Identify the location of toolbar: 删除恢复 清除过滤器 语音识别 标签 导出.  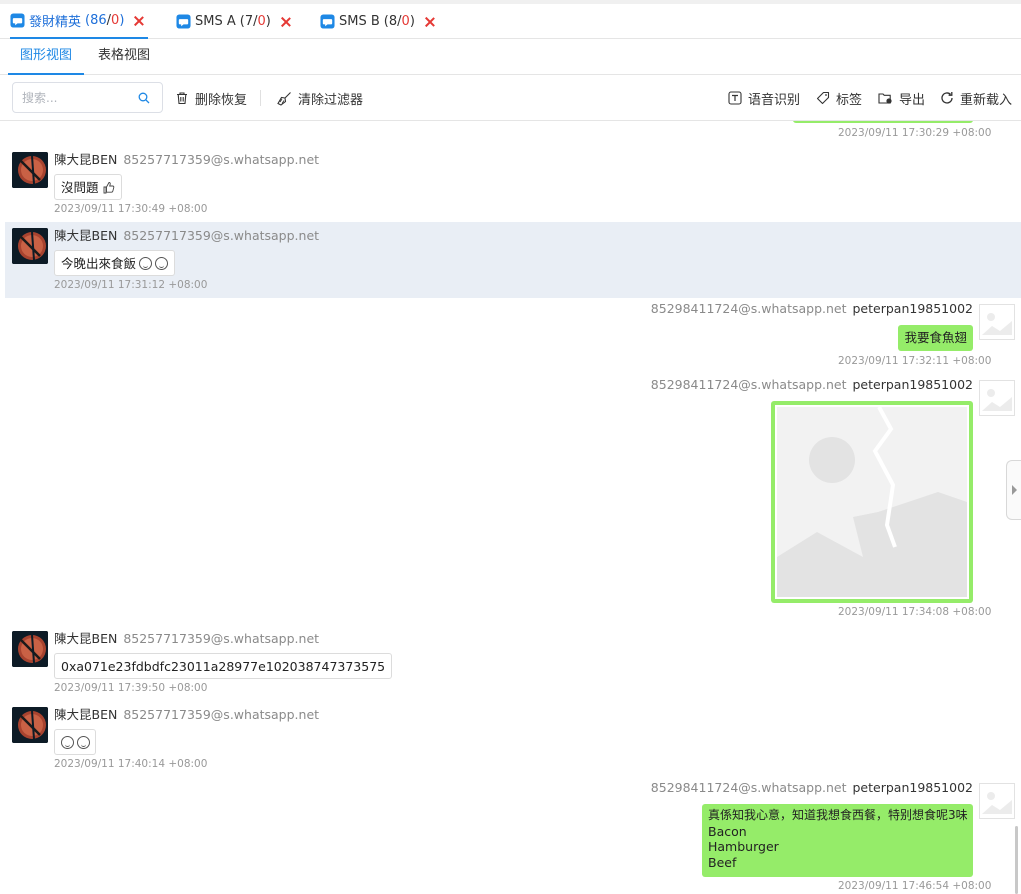
(510, 98).